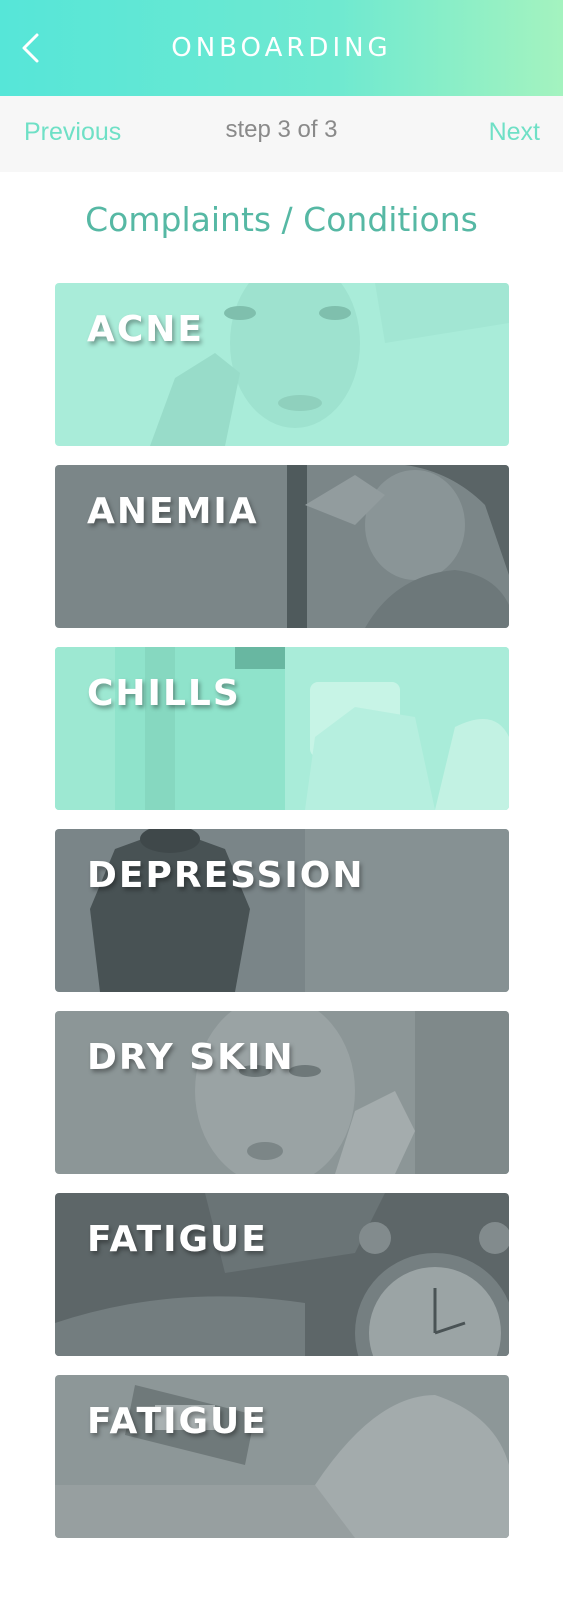 The height and width of the screenshot is (1617, 563). I want to click on condition-label: ANEMIA, so click(173, 511).